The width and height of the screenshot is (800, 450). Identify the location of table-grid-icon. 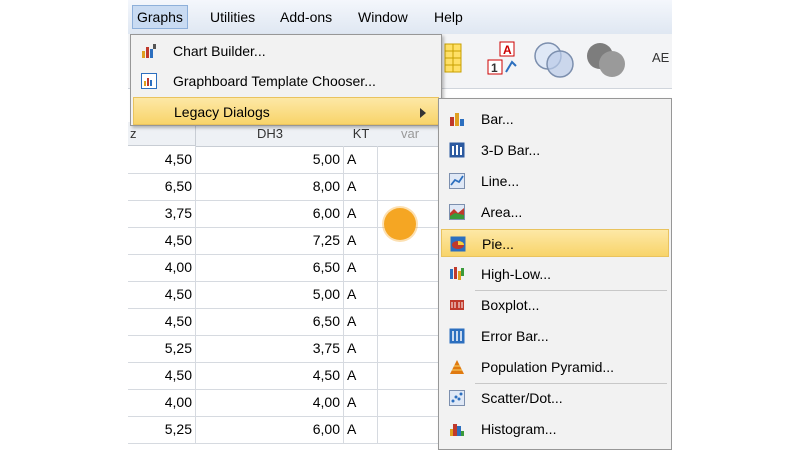
(453, 58).